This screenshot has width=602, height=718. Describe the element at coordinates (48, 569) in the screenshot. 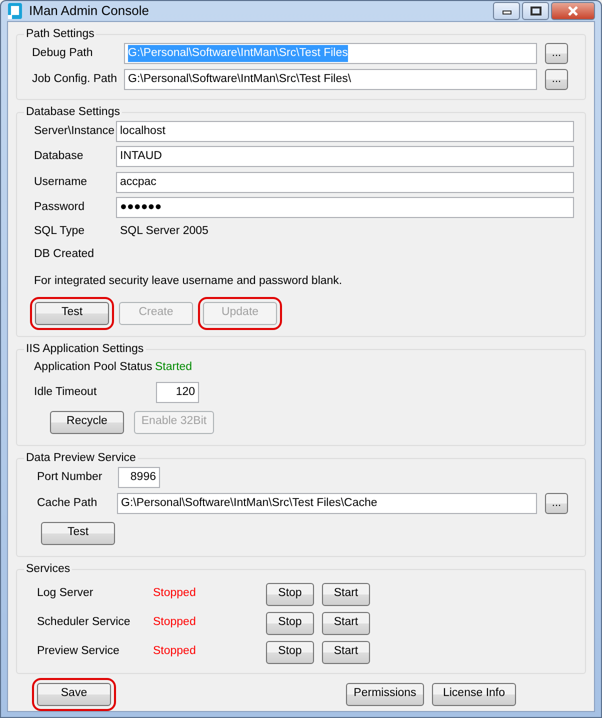

I see `group-title: Services` at that location.